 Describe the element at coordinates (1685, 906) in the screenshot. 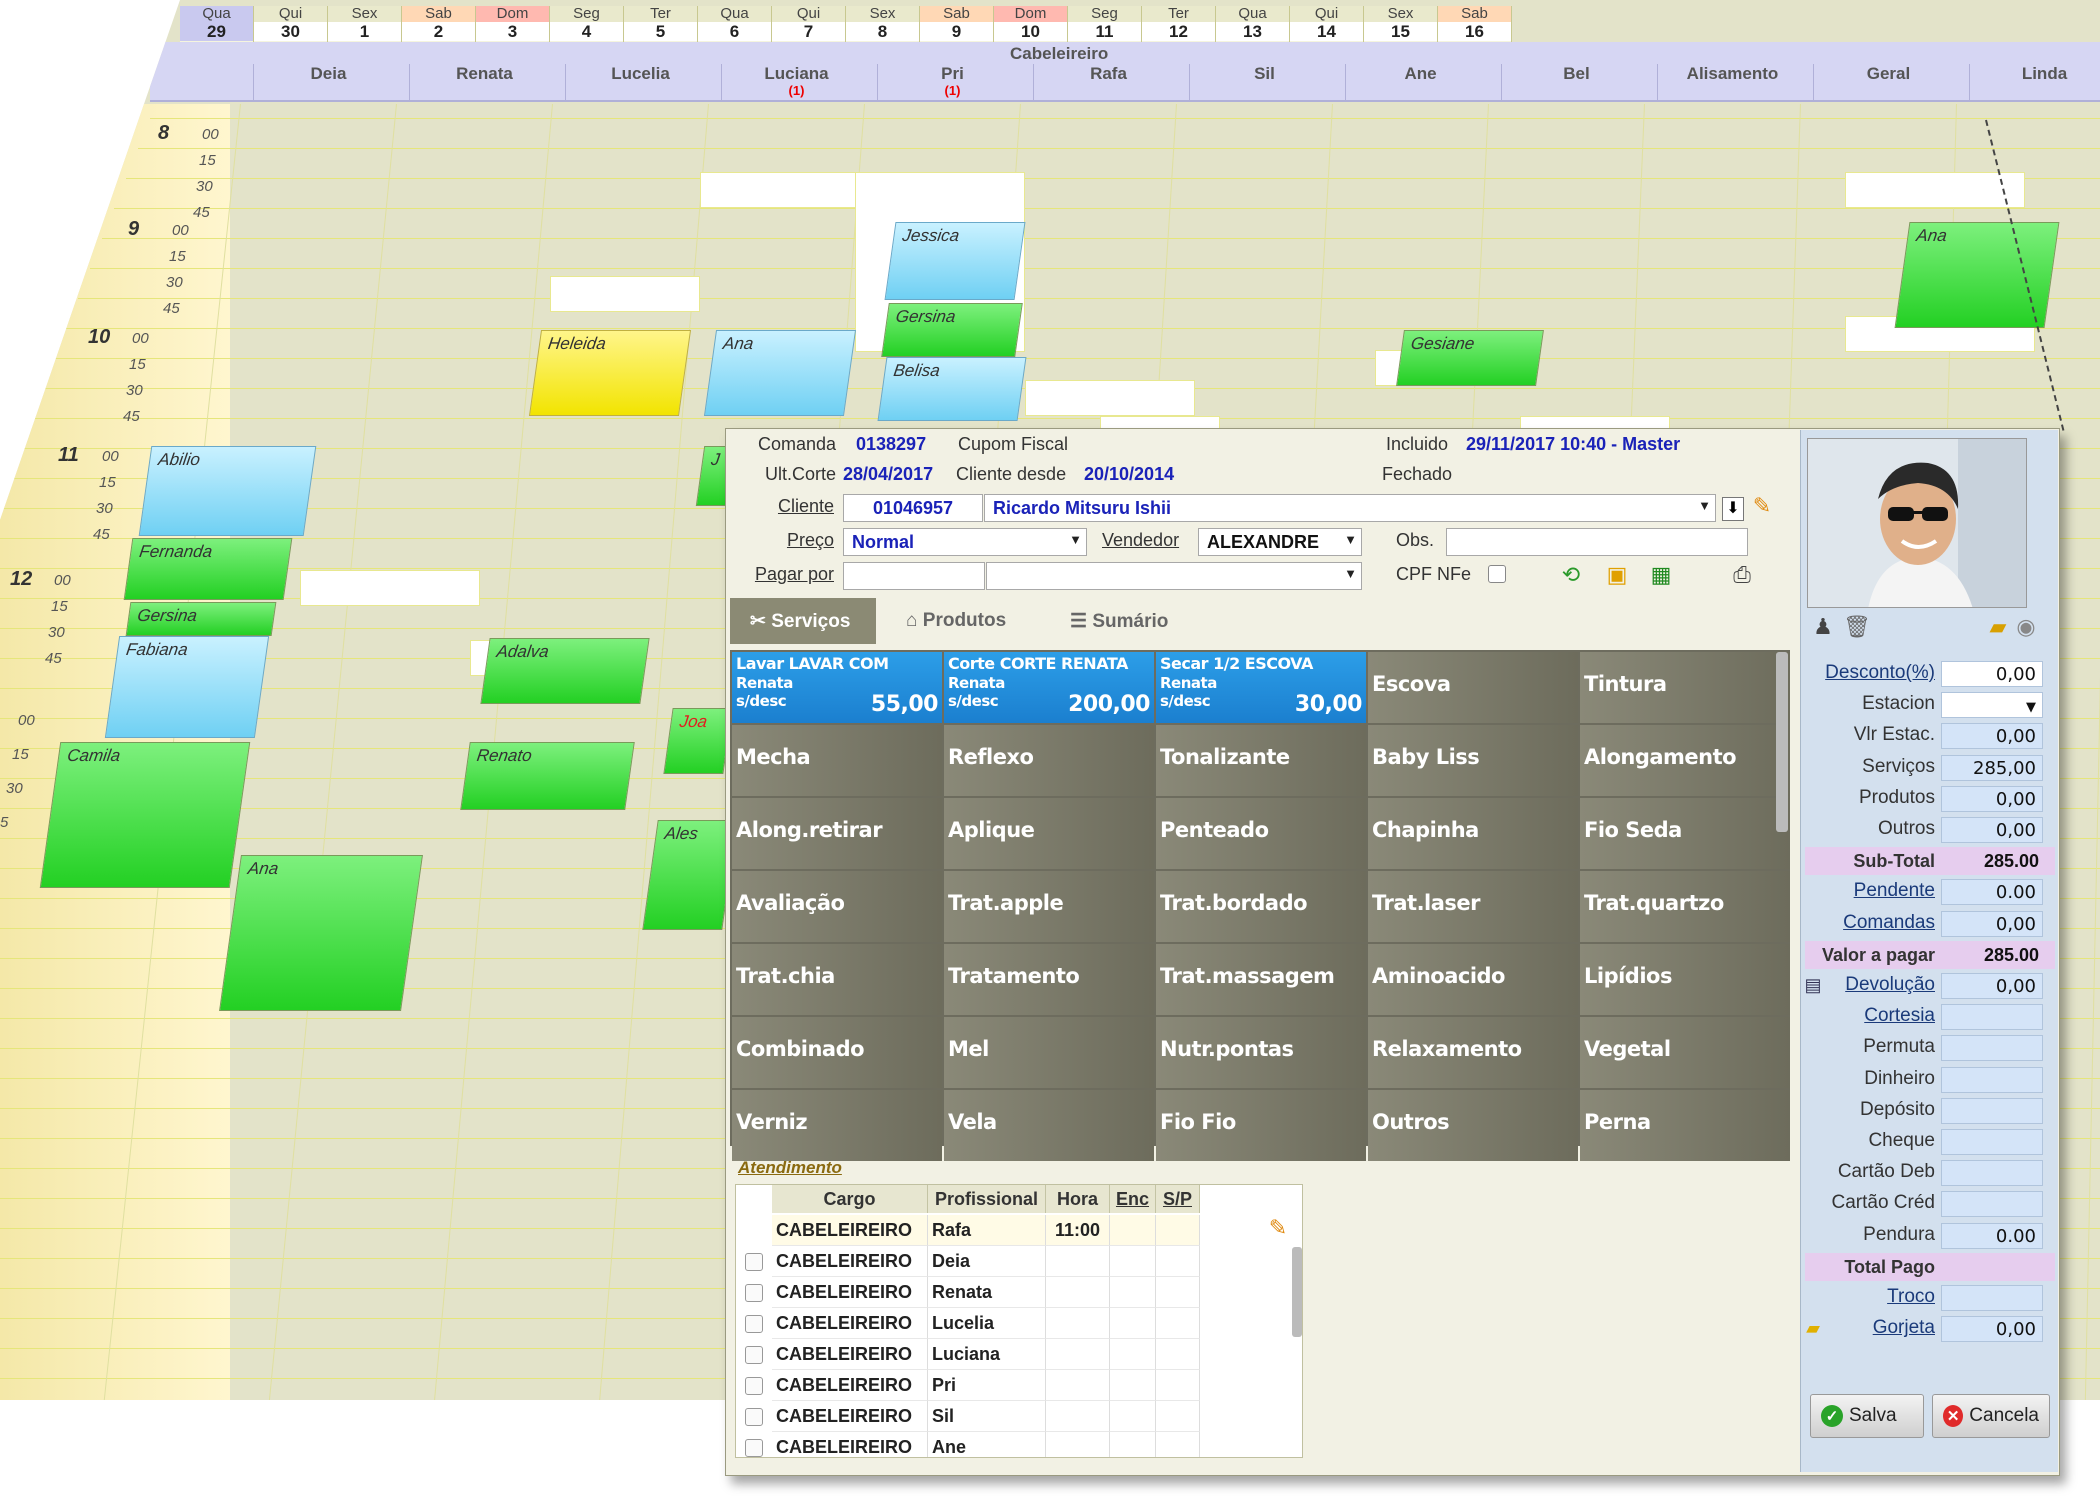

I see `service-button: Trat.quartzo` at that location.